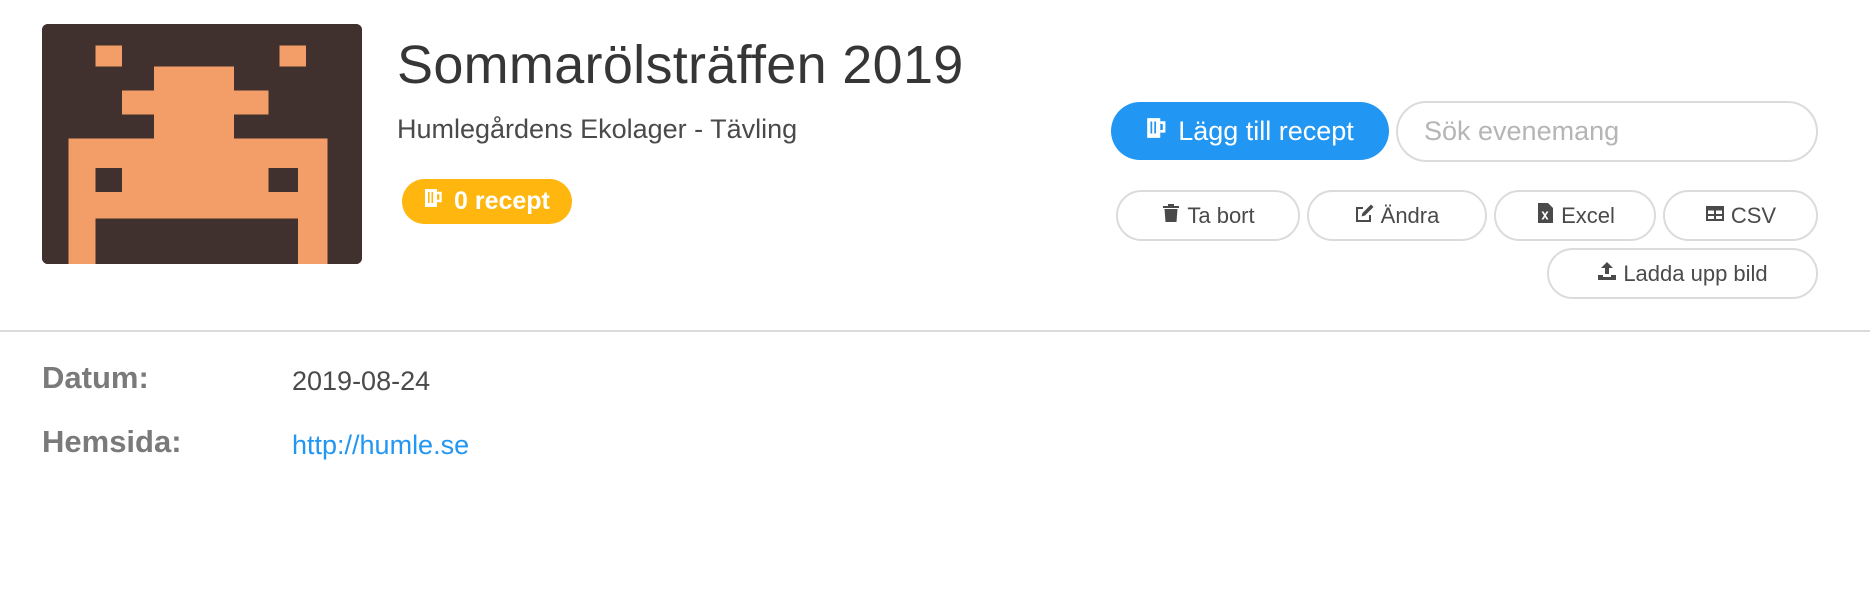 The width and height of the screenshot is (1870, 616). What do you see at coordinates (1171, 216) in the screenshot?
I see `trash-icon` at bounding box center [1171, 216].